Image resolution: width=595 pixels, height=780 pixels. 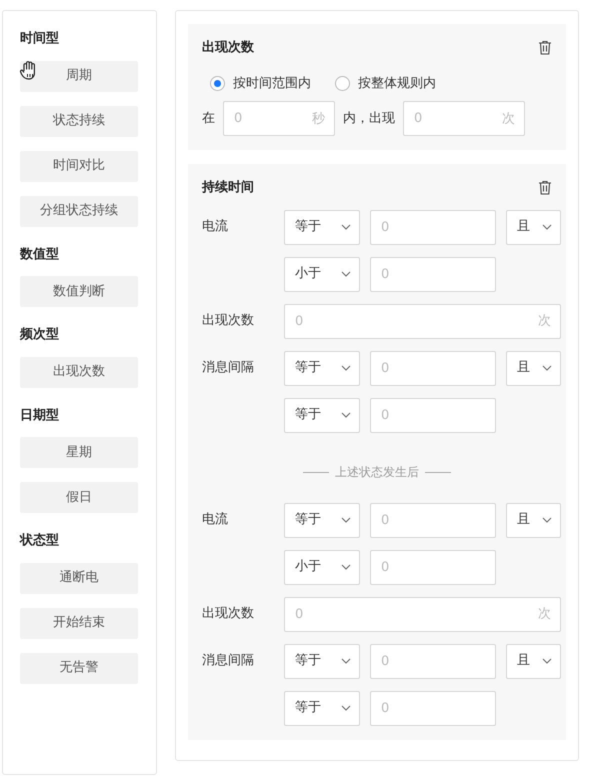 I want to click on rule-type-button: 分组状态持续, so click(x=79, y=211).